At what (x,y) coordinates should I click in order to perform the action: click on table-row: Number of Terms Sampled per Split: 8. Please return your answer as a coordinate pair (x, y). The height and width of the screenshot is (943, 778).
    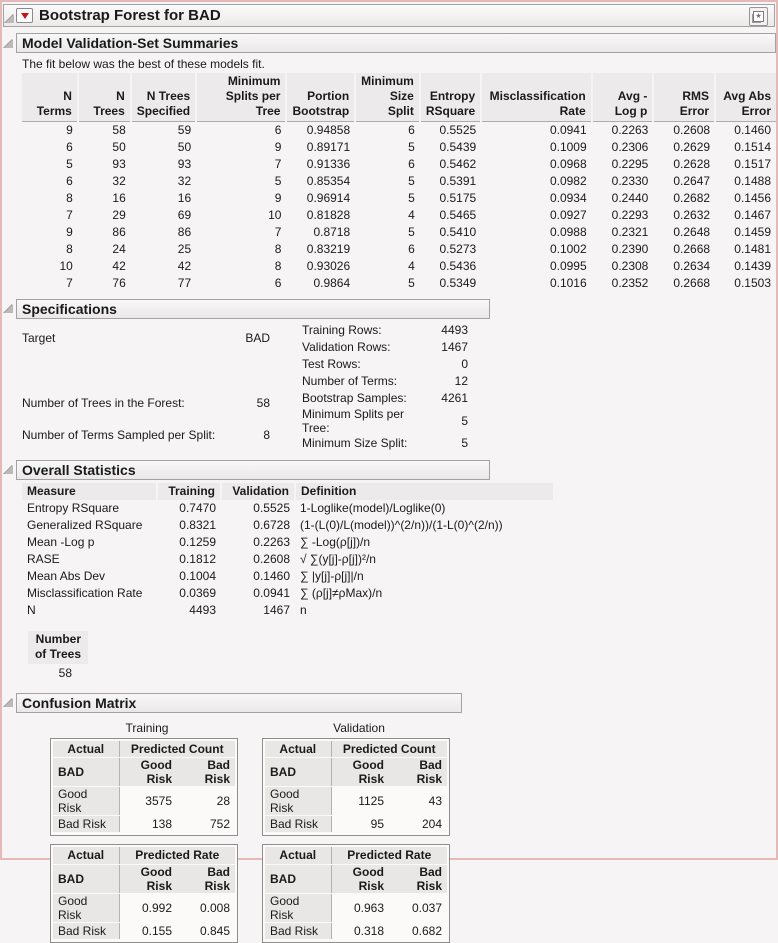
    Looking at the image, I should click on (146, 435).